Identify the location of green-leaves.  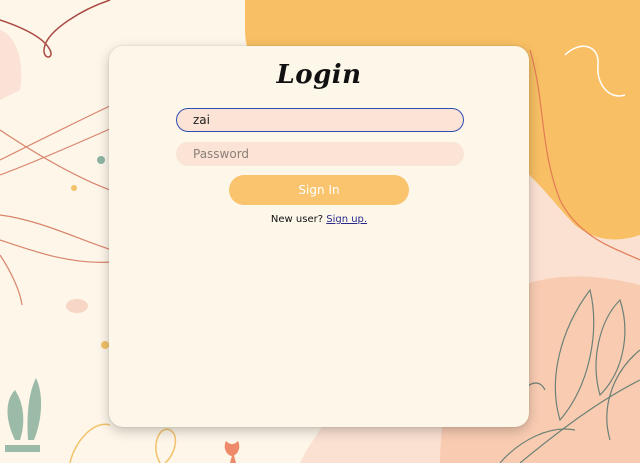
(23, 415).